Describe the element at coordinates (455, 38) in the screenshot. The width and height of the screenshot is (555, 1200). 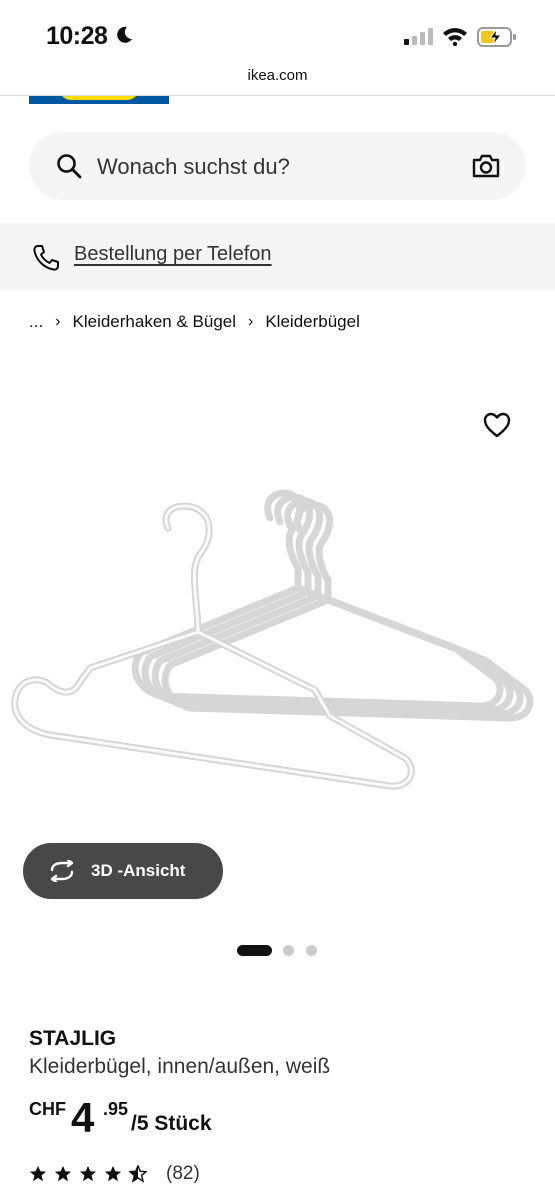
I see `wifi-icon` at that location.